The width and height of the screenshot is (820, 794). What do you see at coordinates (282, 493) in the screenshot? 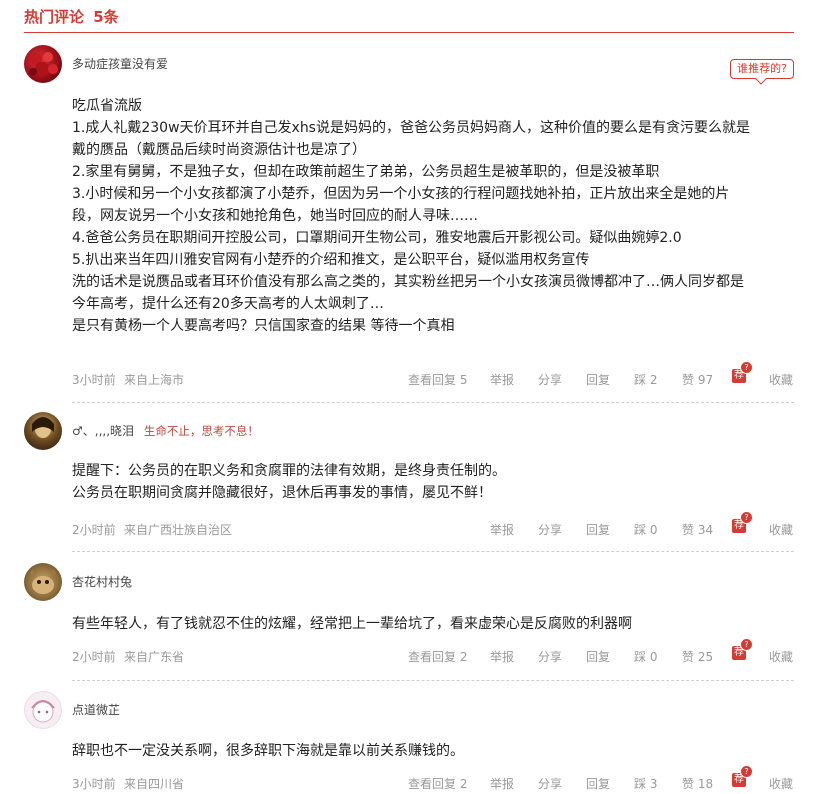
I see `comment-line: 公务员在职期间贪腐并隐藏很好，退休后再事发的事情，屡见不鲜！` at bounding box center [282, 493].